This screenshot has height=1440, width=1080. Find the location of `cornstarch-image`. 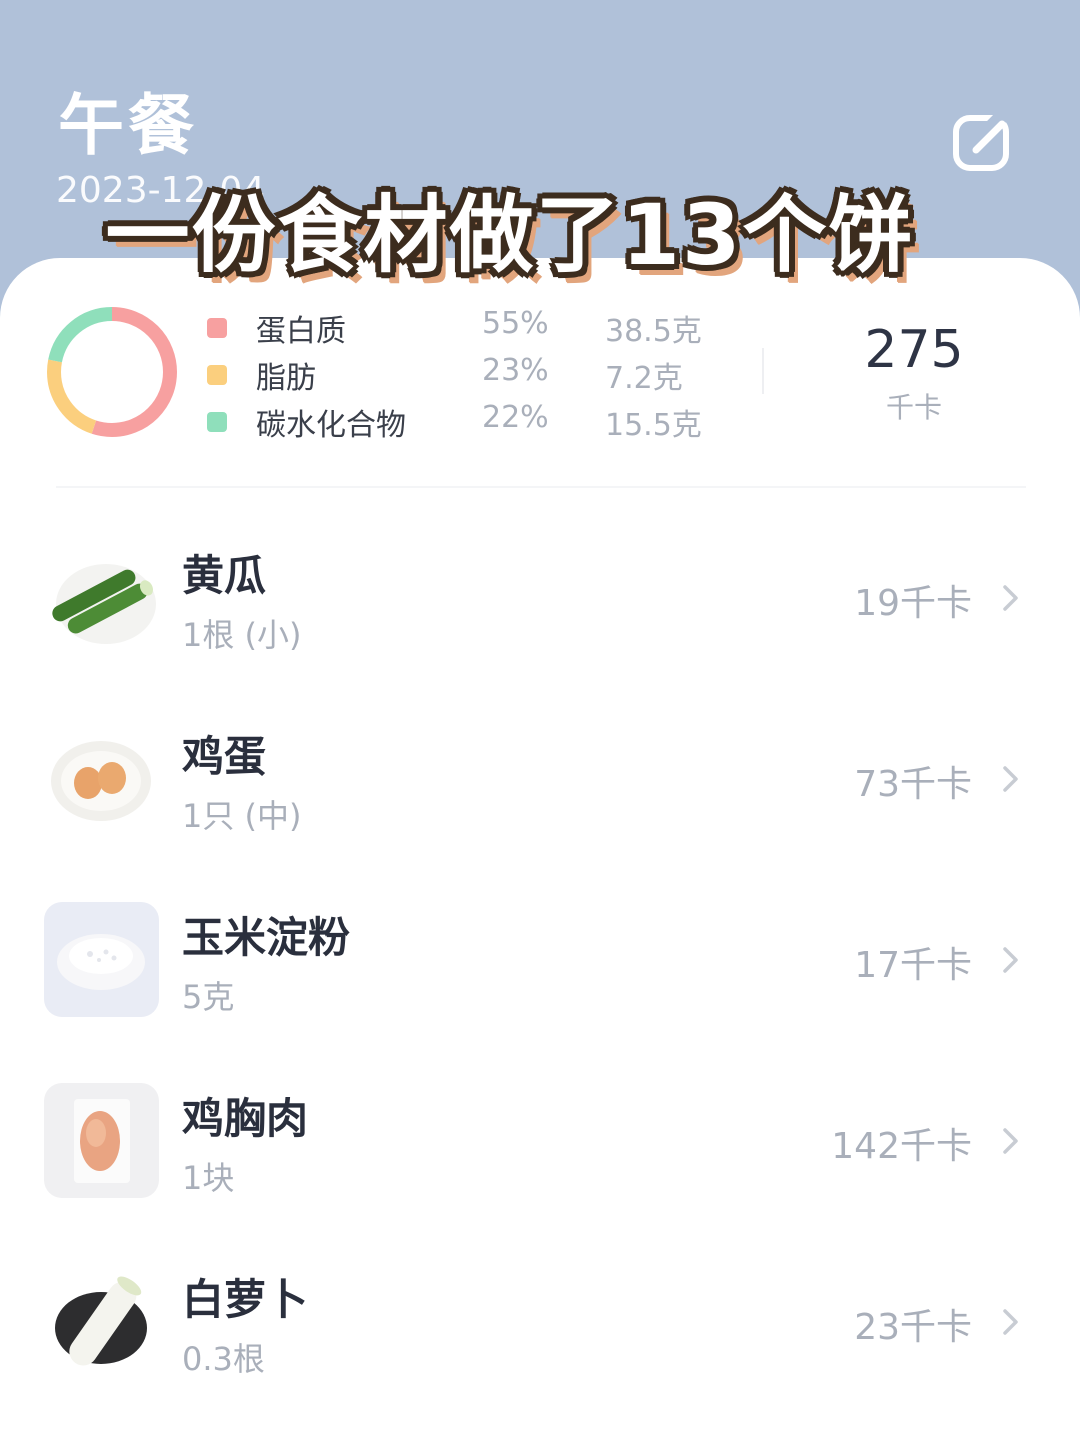

cornstarch-image is located at coordinates (101, 959).